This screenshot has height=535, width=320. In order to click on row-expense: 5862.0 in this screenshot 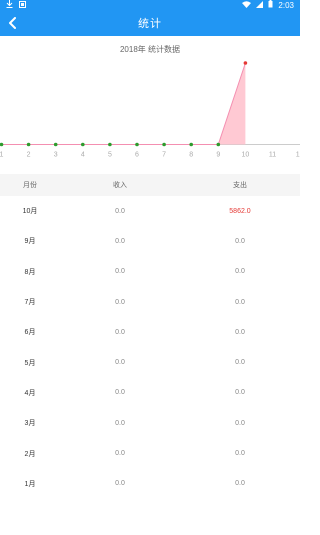, I will do `click(240, 211)`.